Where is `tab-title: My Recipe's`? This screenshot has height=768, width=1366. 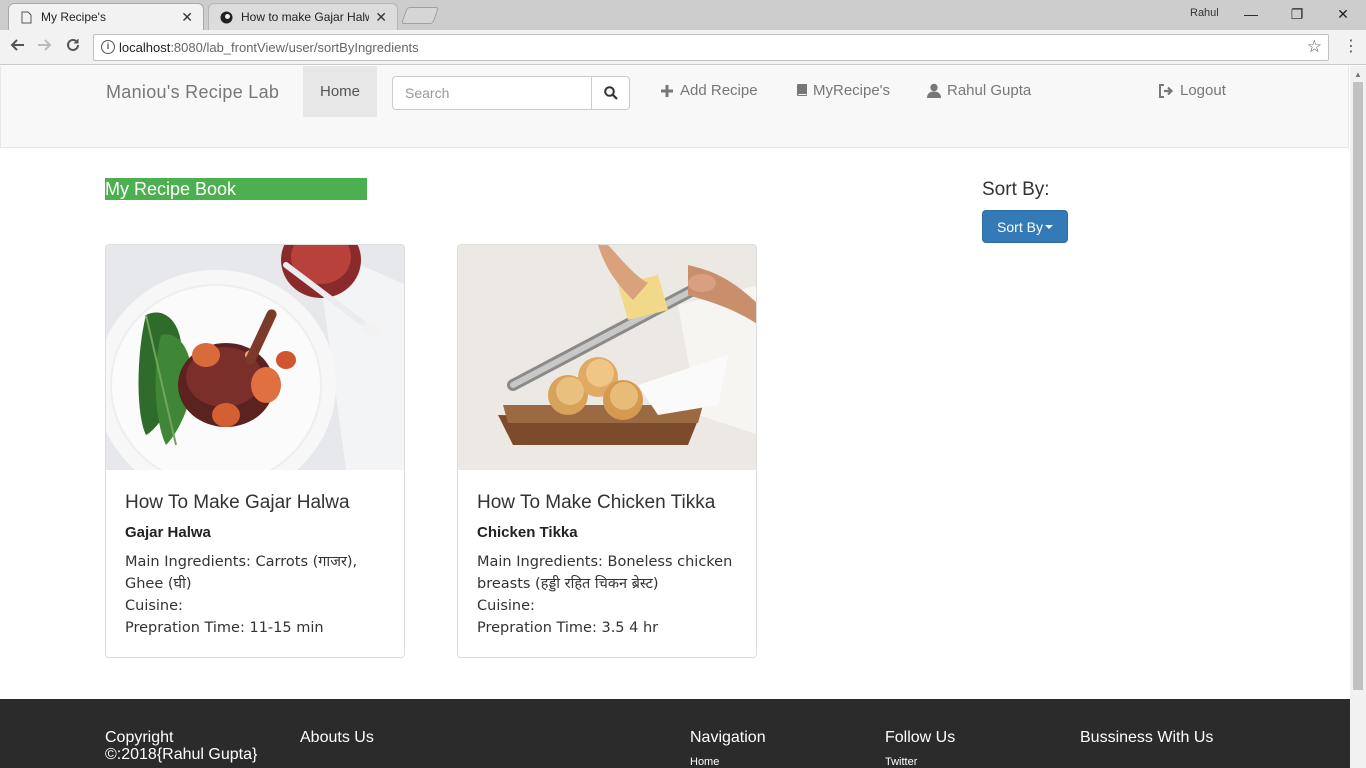 tab-title: My Recipe's is located at coordinates (73, 17).